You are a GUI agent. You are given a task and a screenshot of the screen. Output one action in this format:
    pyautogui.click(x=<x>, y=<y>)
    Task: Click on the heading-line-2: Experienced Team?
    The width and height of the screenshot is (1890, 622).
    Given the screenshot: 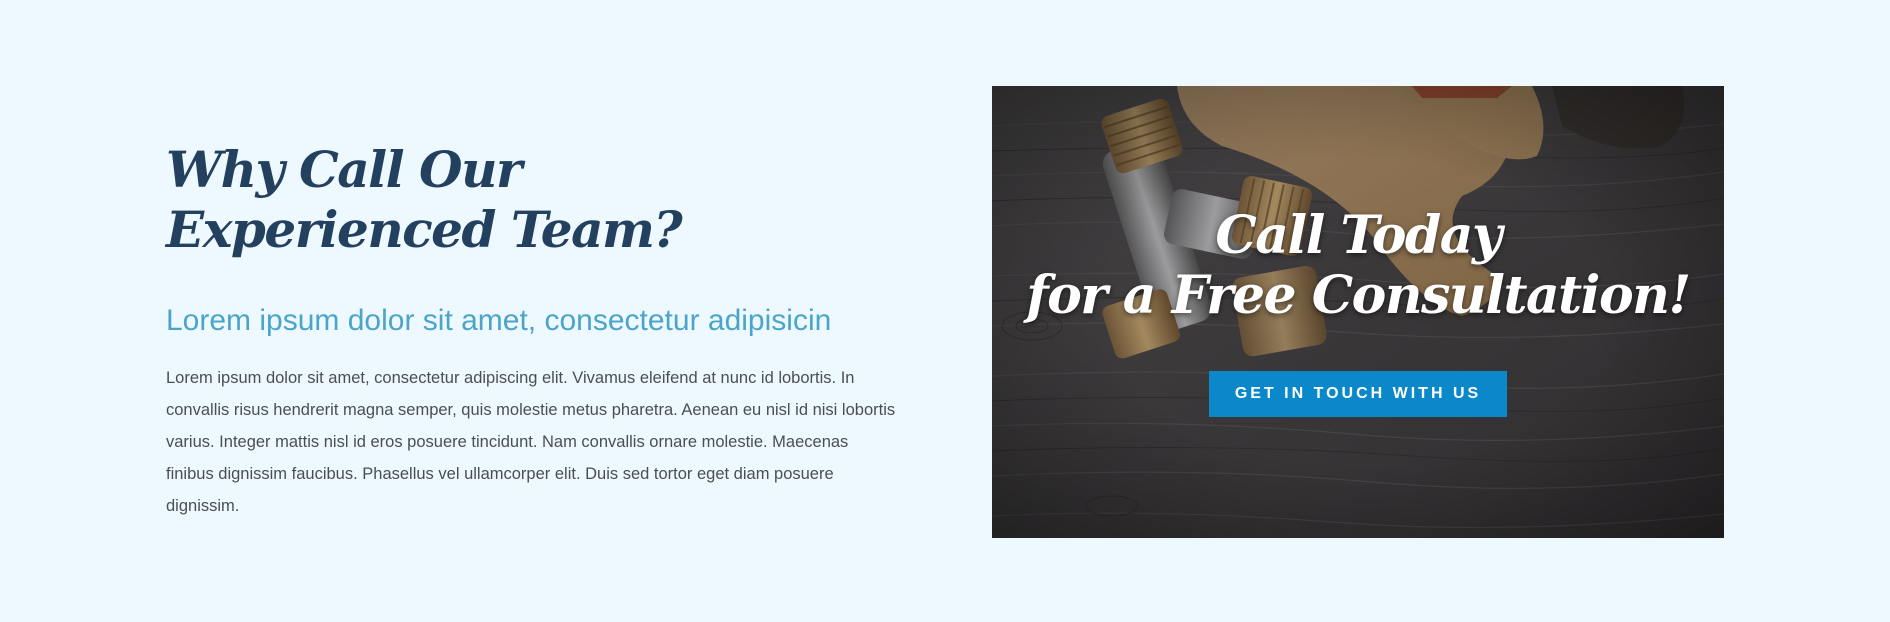 What is the action you would take?
    pyautogui.click(x=424, y=229)
    